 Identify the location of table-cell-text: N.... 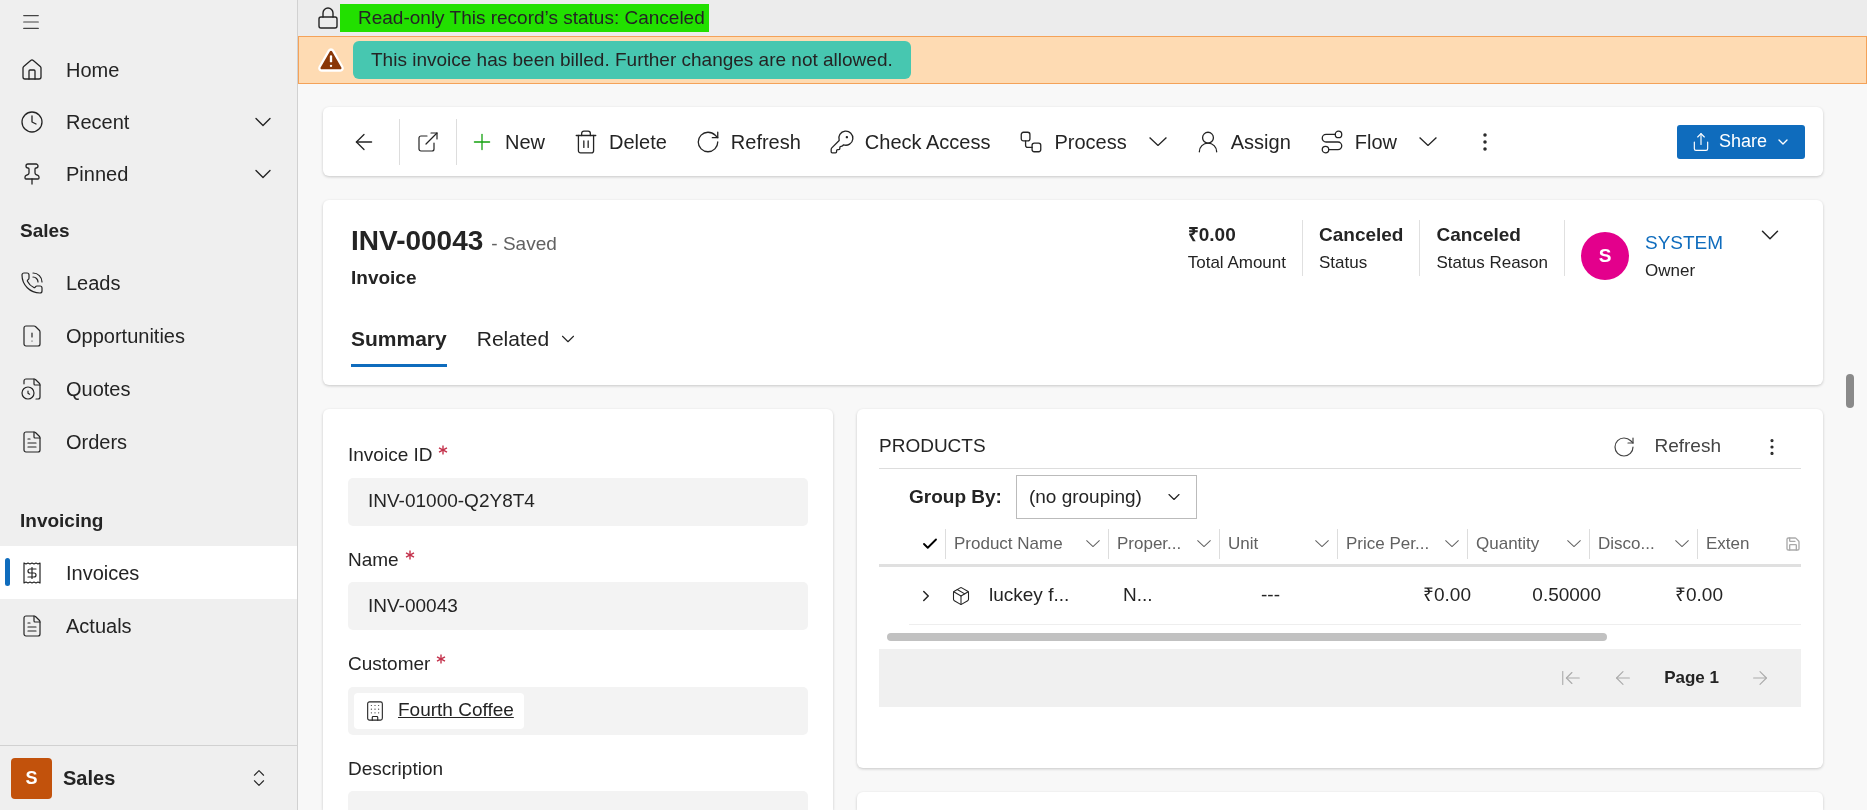
(1138, 595).